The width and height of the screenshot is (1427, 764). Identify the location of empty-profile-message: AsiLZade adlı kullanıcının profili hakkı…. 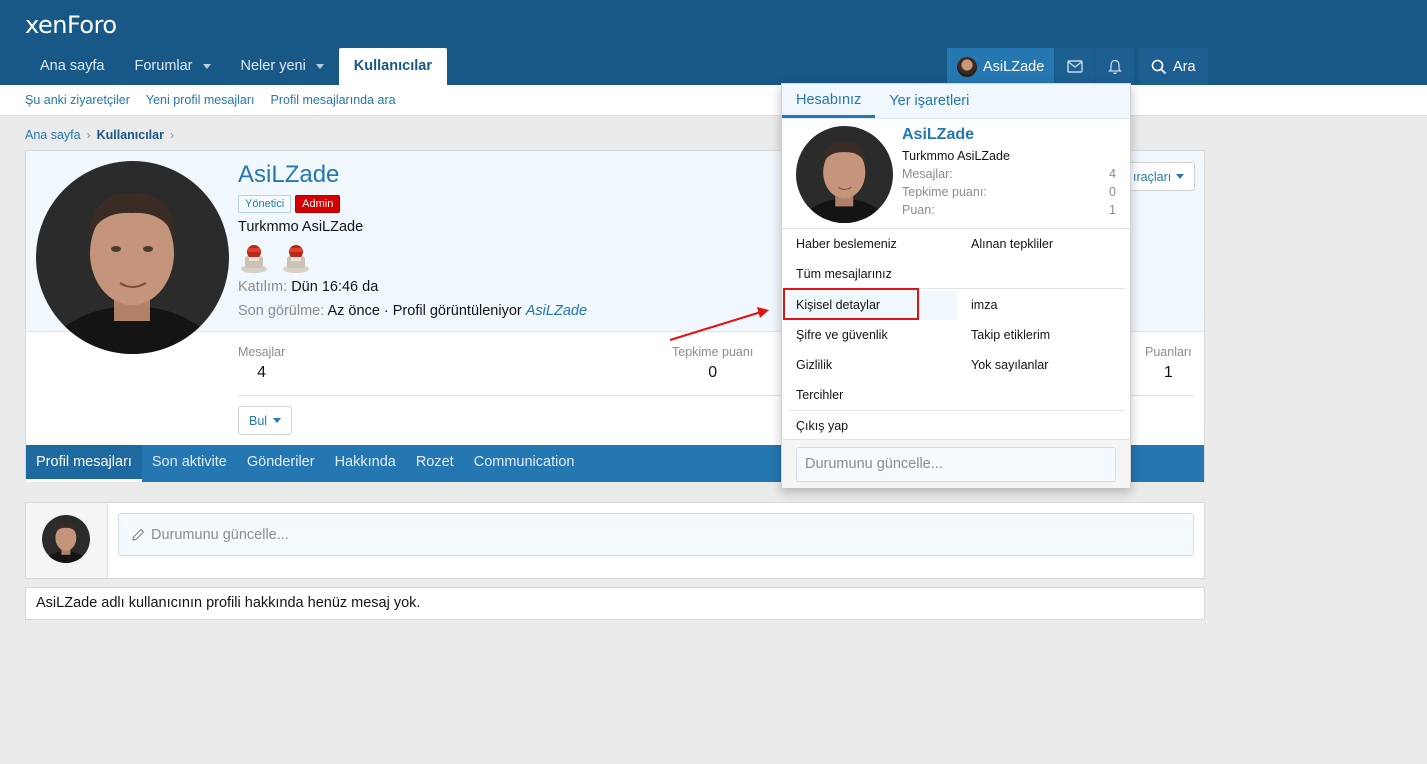
(615, 603).